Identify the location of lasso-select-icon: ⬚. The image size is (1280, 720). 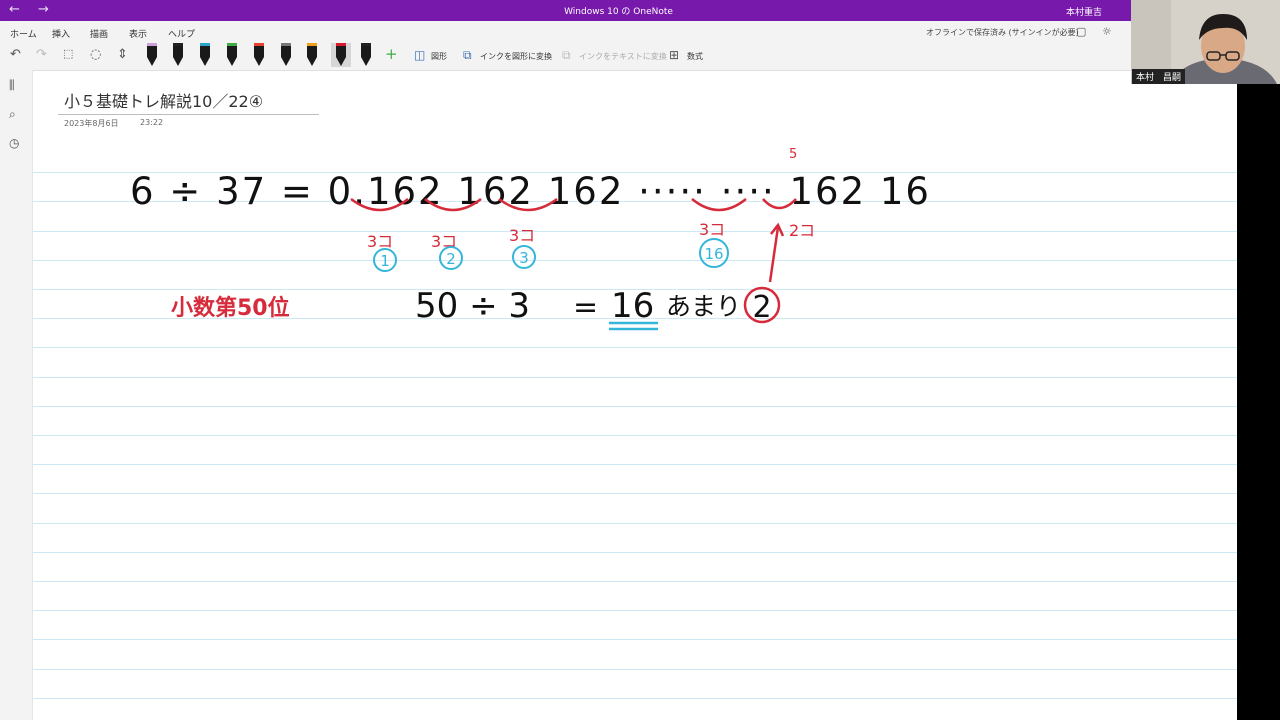
(68, 53).